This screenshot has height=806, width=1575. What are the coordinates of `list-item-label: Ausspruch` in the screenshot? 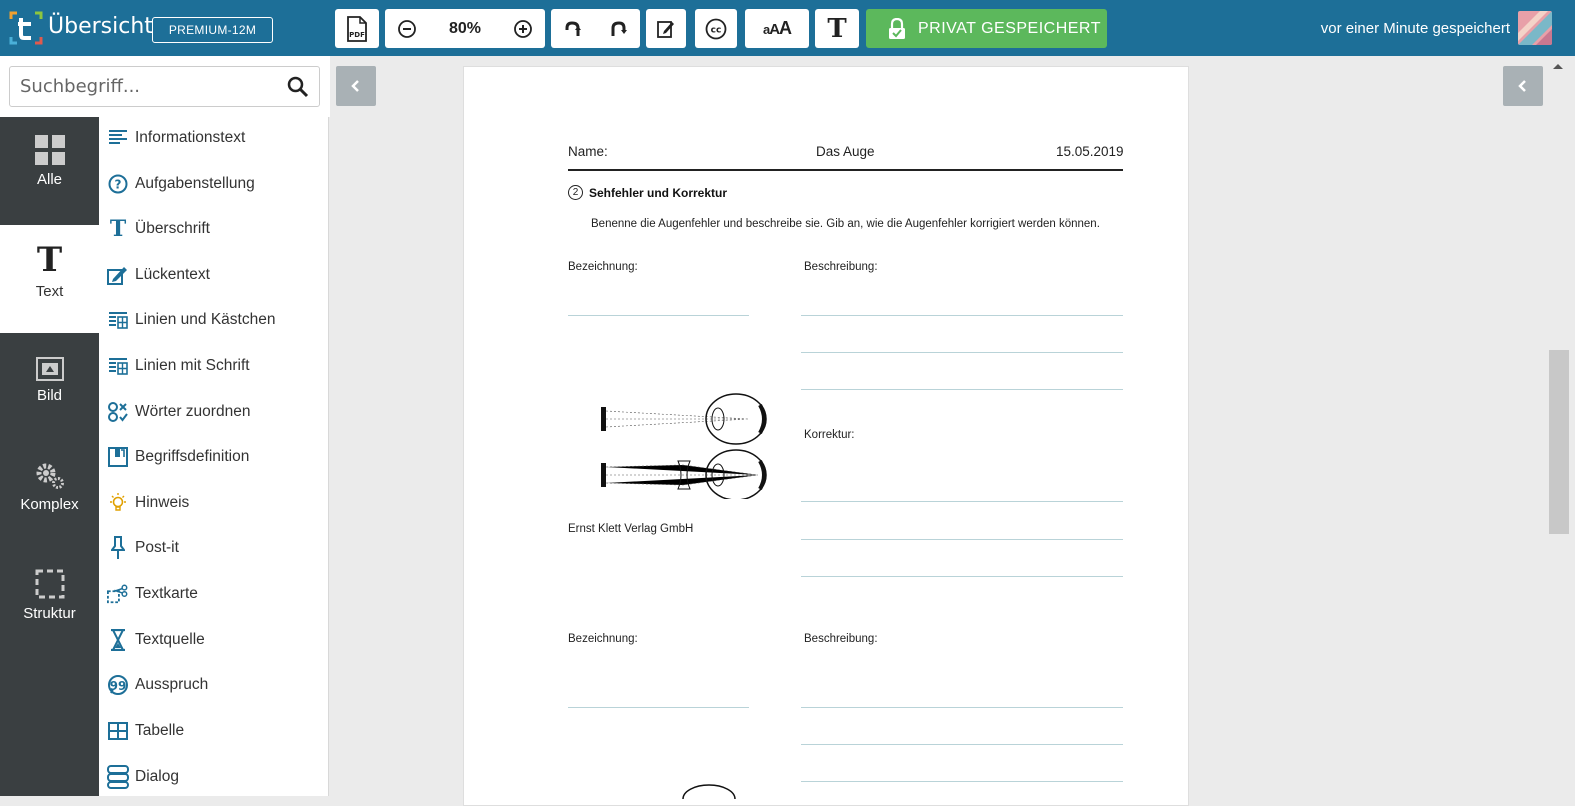 It's located at (172, 684).